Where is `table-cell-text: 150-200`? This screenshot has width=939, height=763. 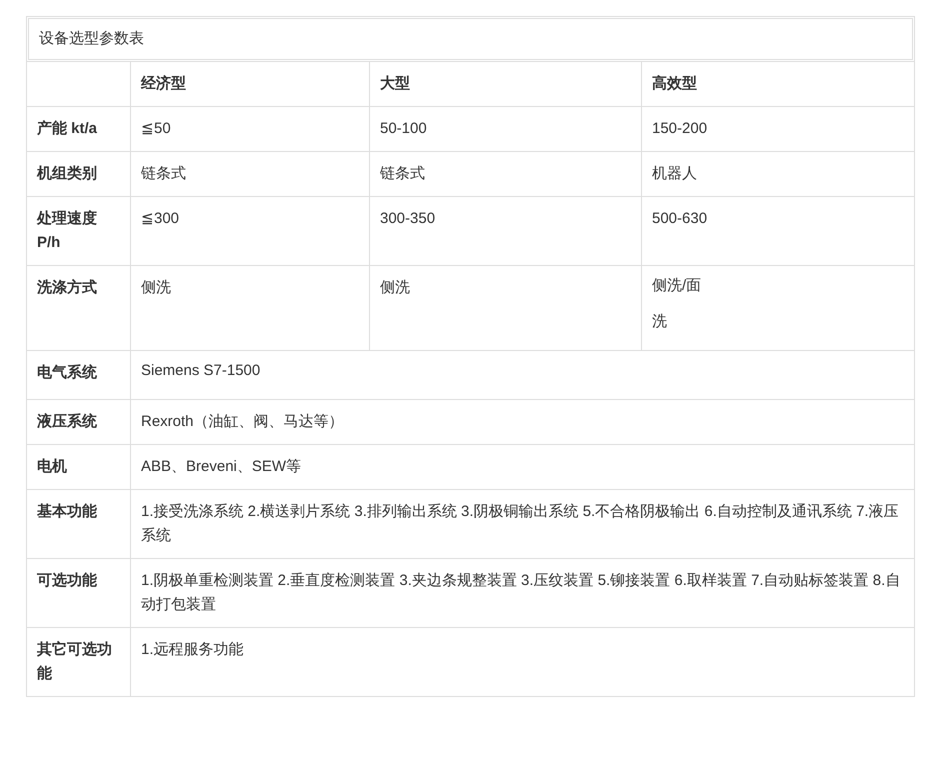 table-cell-text: 150-200 is located at coordinates (680, 128).